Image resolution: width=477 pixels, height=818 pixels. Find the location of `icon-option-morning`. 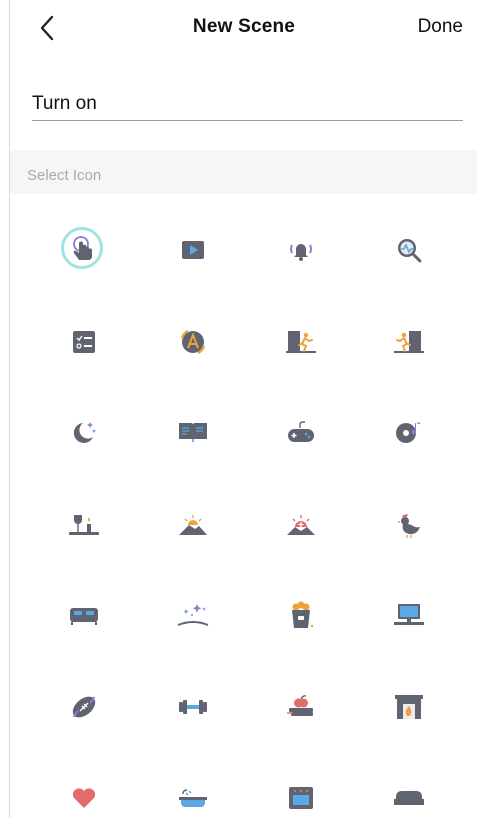

icon-option-morning is located at coordinates (409, 525).